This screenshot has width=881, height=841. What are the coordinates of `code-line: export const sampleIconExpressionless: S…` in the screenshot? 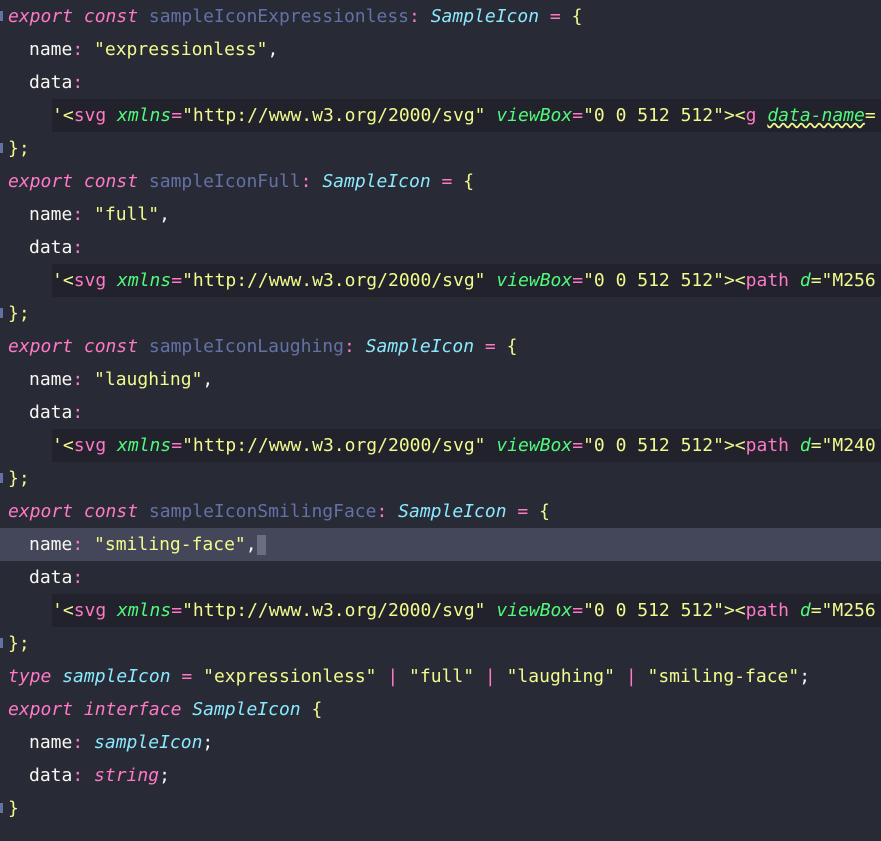 It's located at (440, 16).